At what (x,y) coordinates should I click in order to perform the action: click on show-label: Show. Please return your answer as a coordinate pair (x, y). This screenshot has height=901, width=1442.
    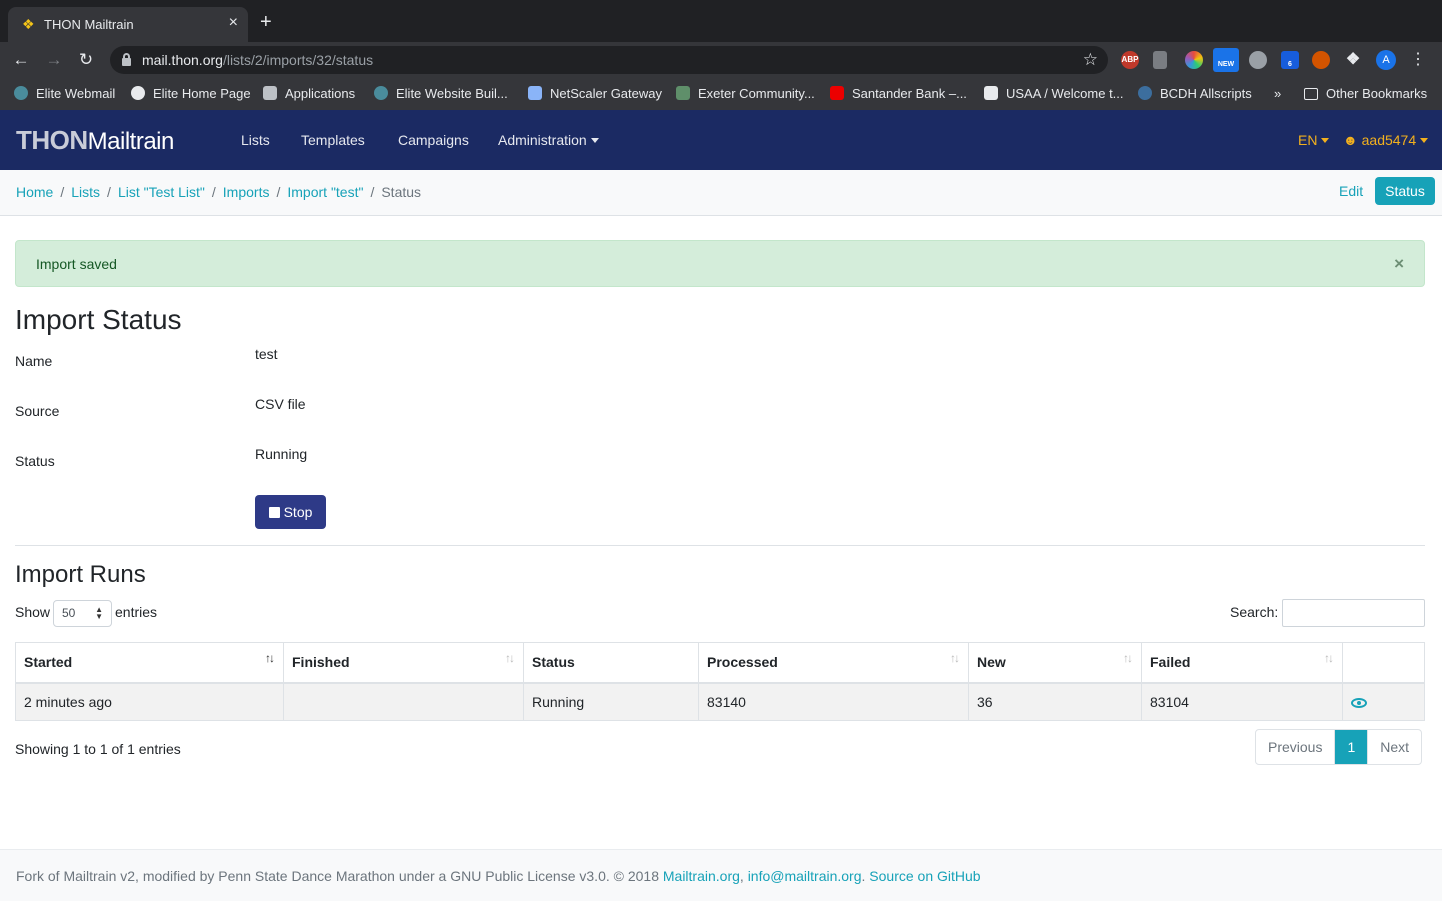
    Looking at the image, I should click on (33, 612).